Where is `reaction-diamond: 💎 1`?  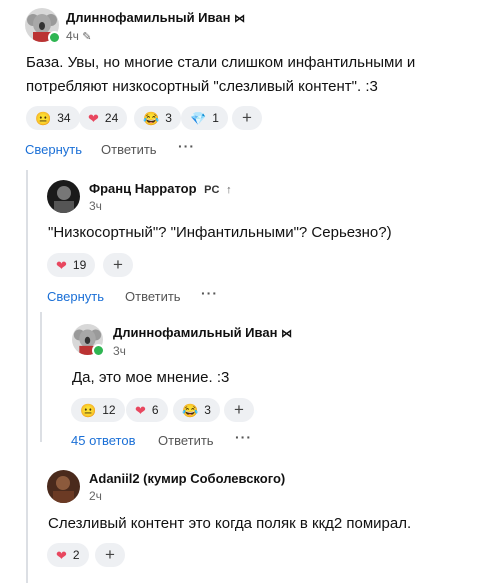
reaction-diamond: 💎 1 is located at coordinates (204, 118).